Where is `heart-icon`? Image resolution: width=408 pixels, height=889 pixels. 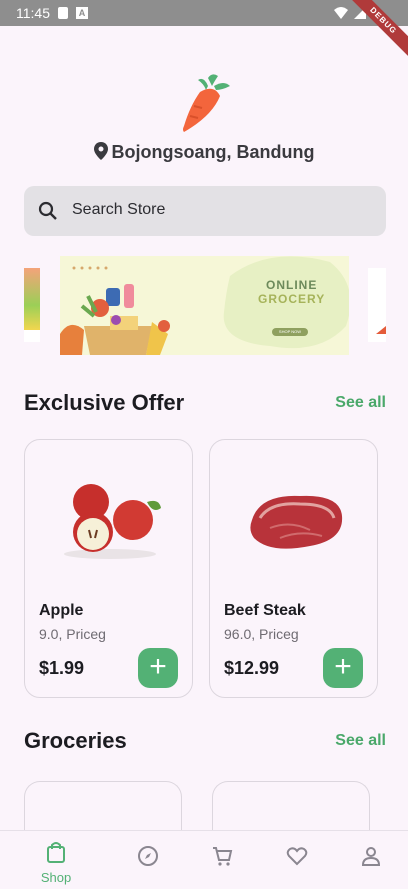 heart-icon is located at coordinates (297, 856).